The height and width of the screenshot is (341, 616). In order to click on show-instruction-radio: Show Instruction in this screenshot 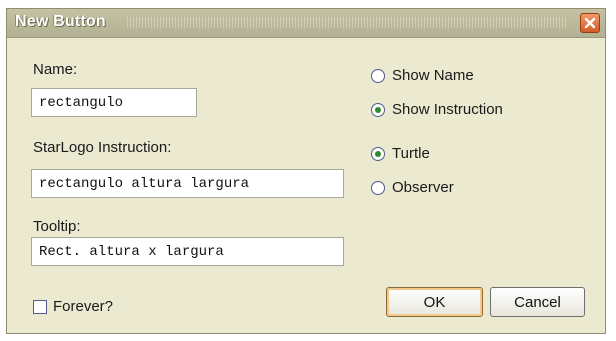, I will do `click(437, 109)`.